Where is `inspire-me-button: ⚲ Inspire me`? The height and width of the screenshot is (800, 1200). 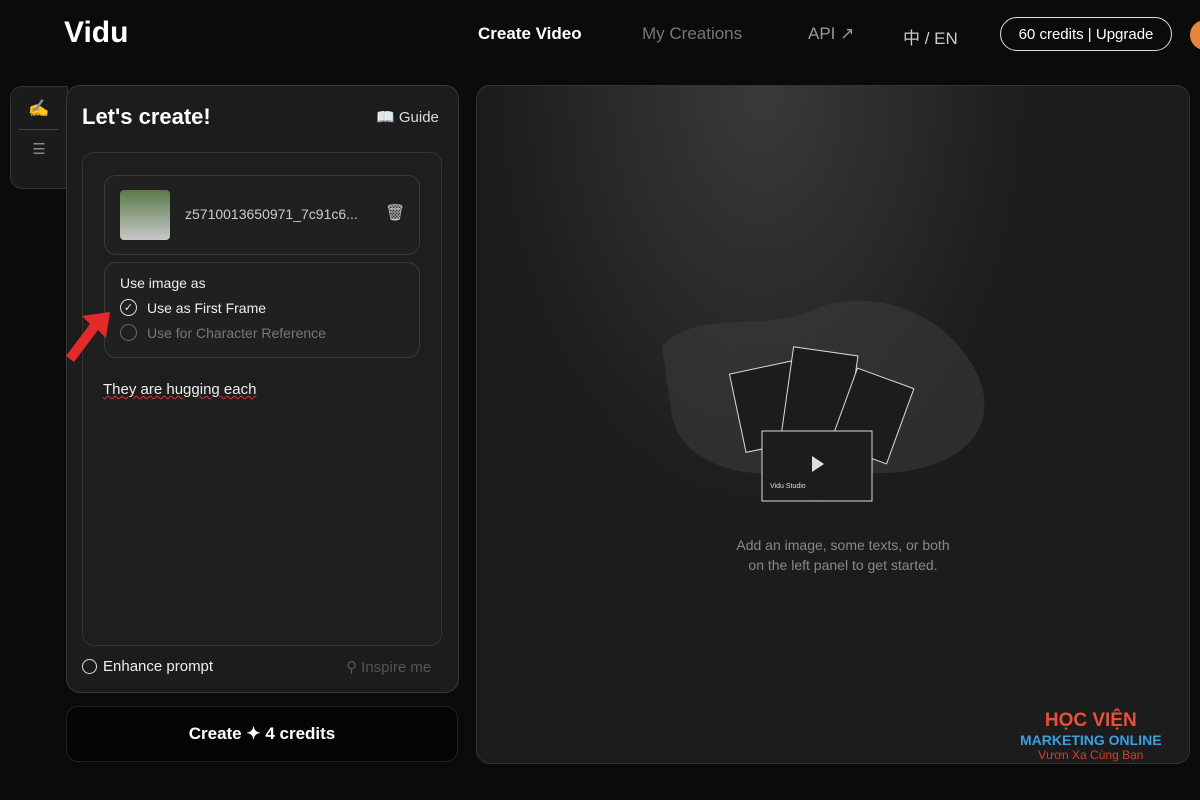
inspire-me-button: ⚲ Inspire me is located at coordinates (388, 667).